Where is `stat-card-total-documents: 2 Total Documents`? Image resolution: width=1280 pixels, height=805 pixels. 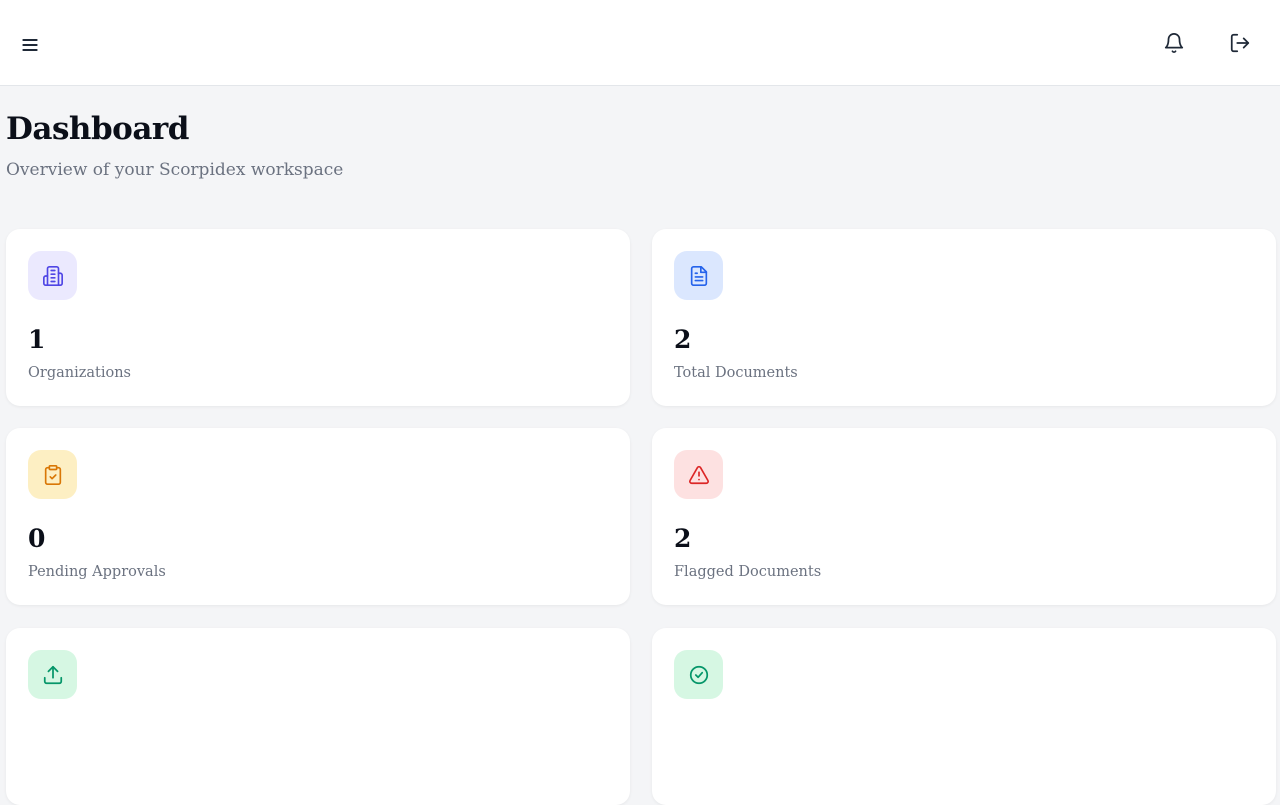 stat-card-total-documents: 2 Total Documents is located at coordinates (964, 317).